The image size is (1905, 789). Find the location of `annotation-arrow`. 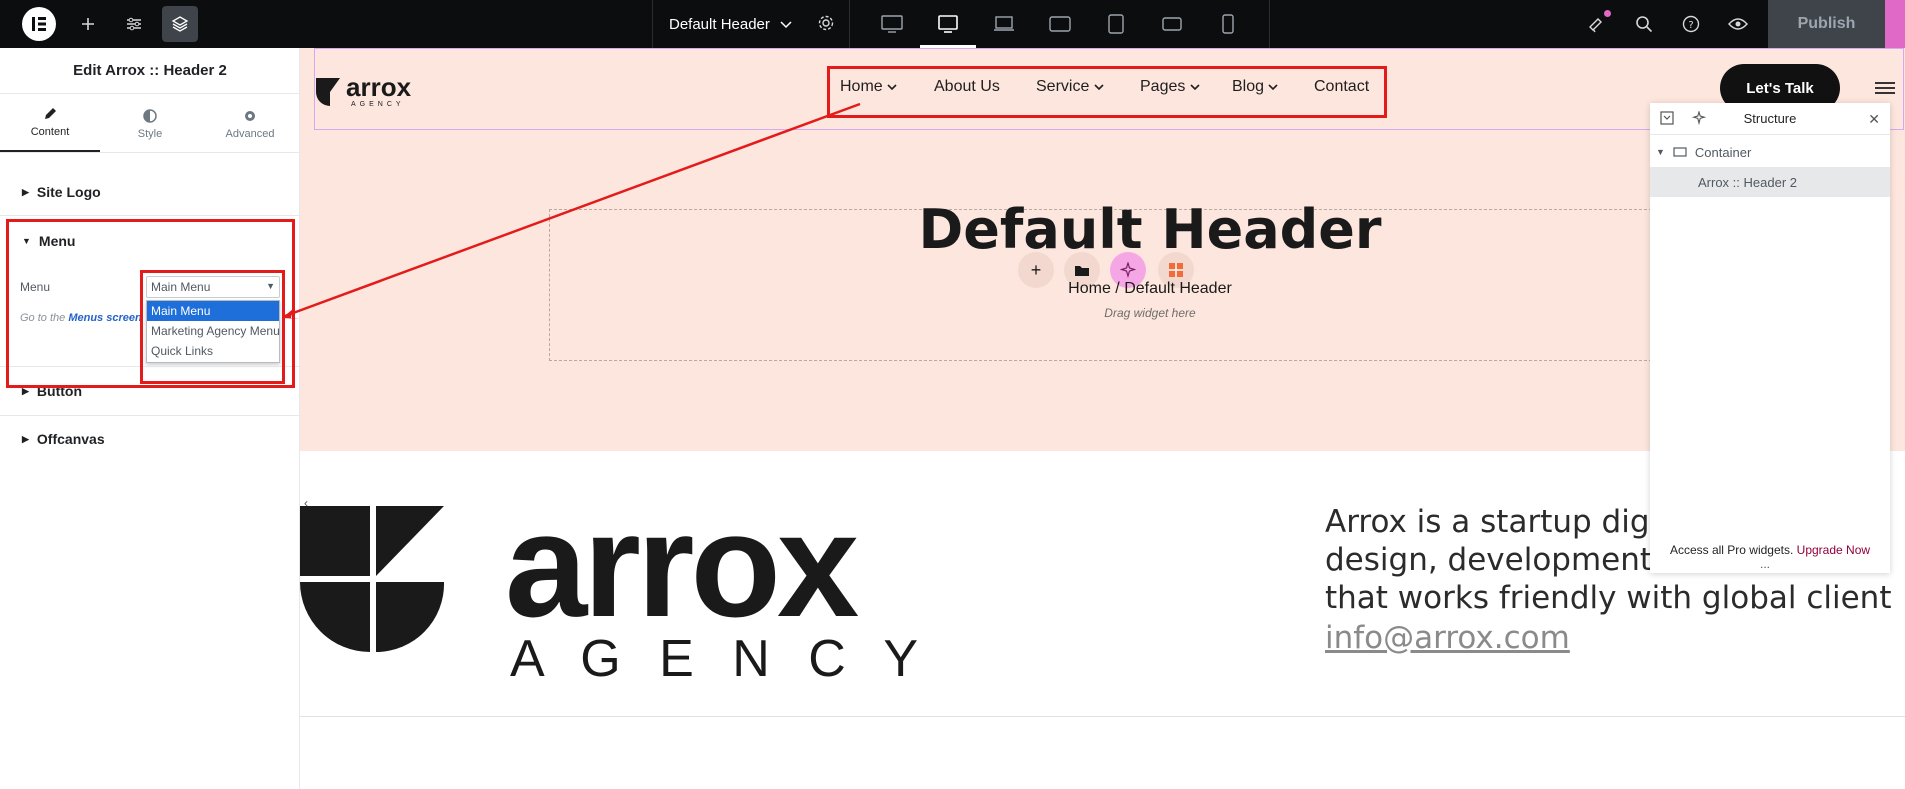

annotation-arrow is located at coordinates (571, 210).